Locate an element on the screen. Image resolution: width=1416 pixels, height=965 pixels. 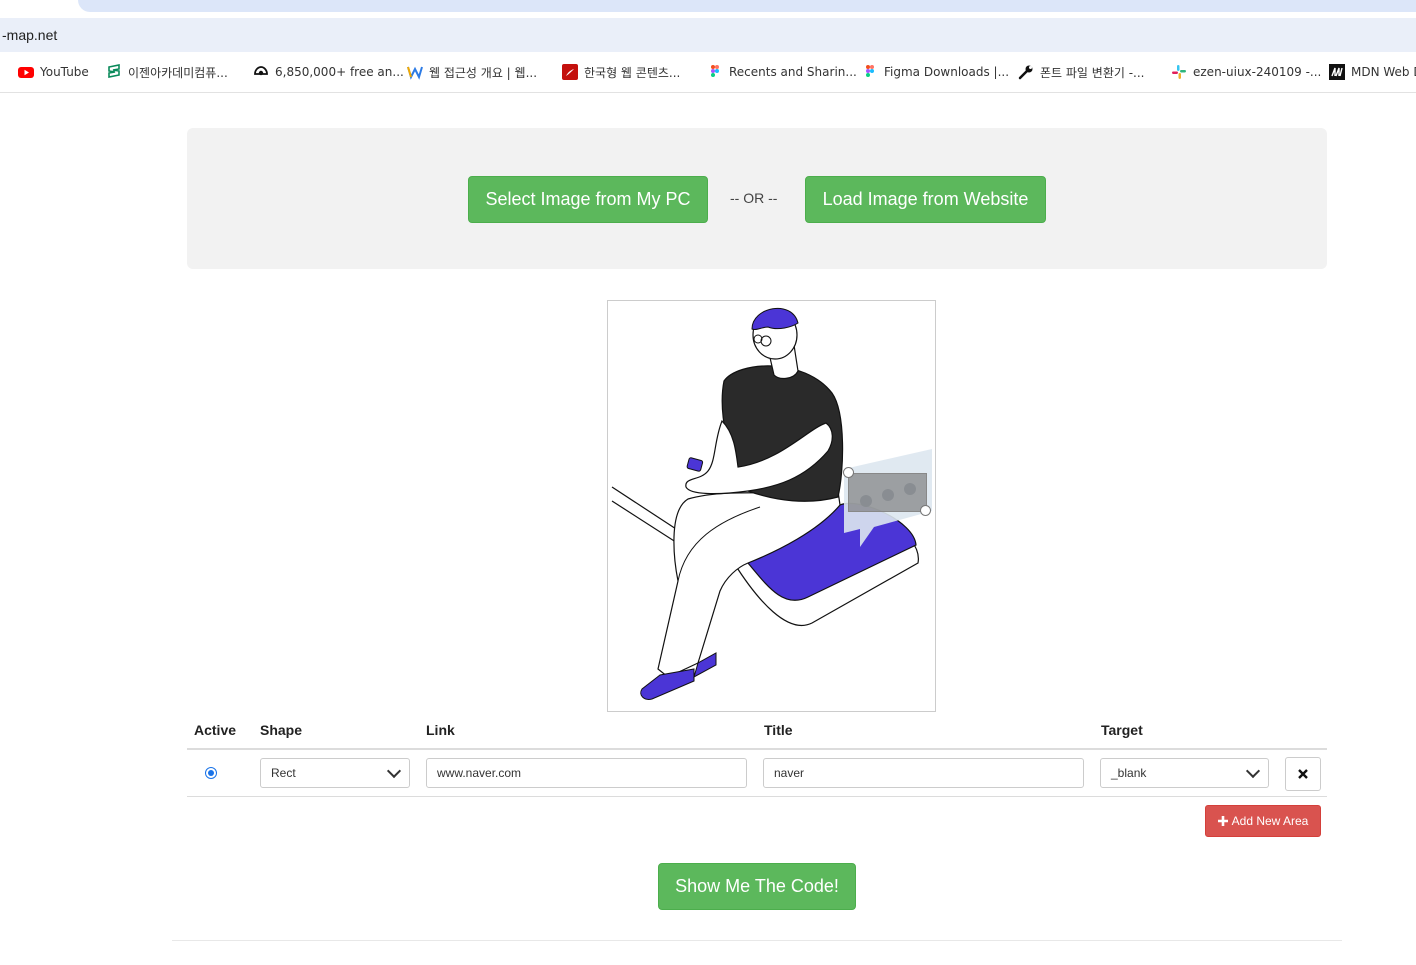
add-new-area-label: Add New Area is located at coordinates (1270, 821).